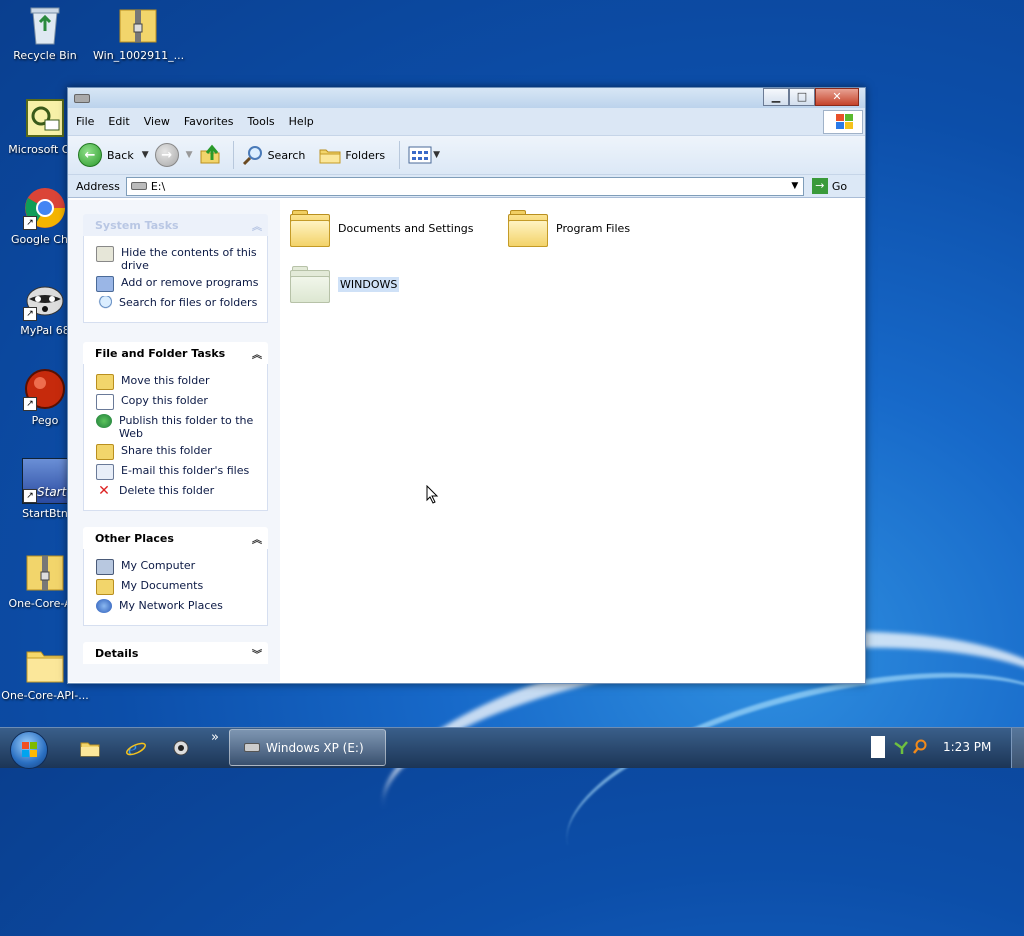 Image resolution: width=1024 pixels, height=936 pixels. I want to click on file-folder-tasks-header: File and Folder Tasks ︽, so click(175, 353).